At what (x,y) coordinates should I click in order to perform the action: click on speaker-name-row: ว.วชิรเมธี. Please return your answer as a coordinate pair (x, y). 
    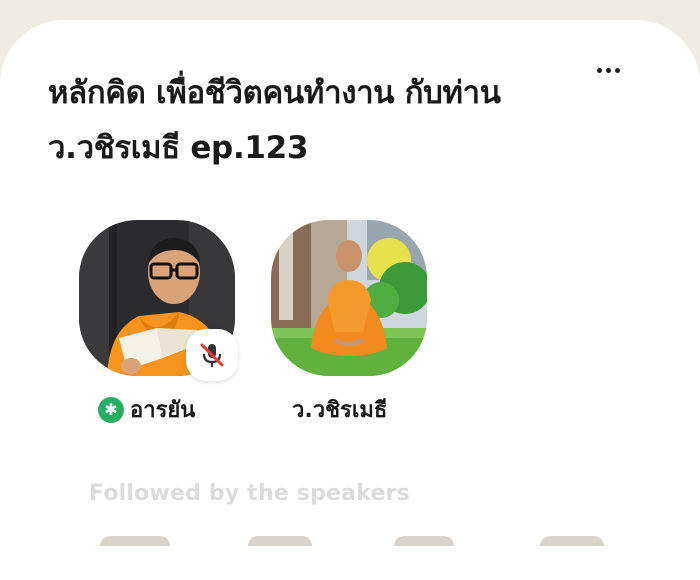
    Looking at the image, I should click on (339, 409).